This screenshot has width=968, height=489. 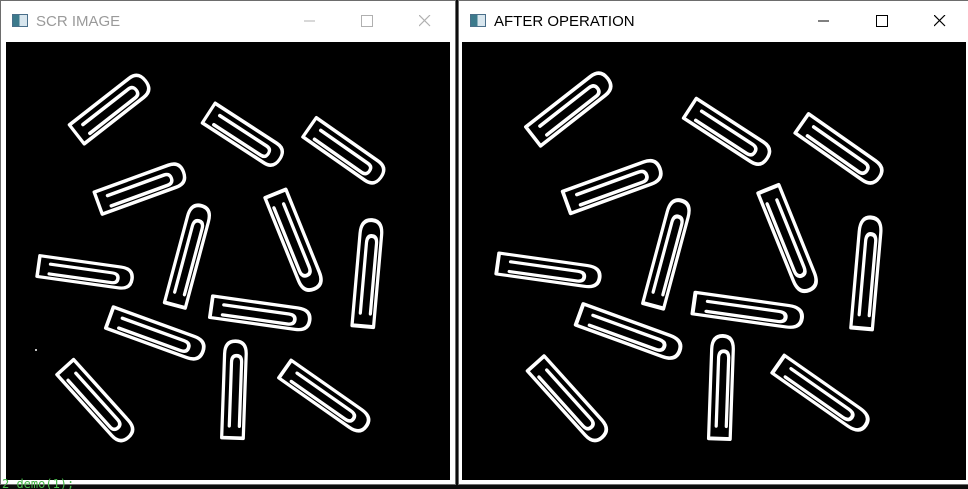 I want to click on result-window-title: AFTER OPERATION, so click(x=564, y=21).